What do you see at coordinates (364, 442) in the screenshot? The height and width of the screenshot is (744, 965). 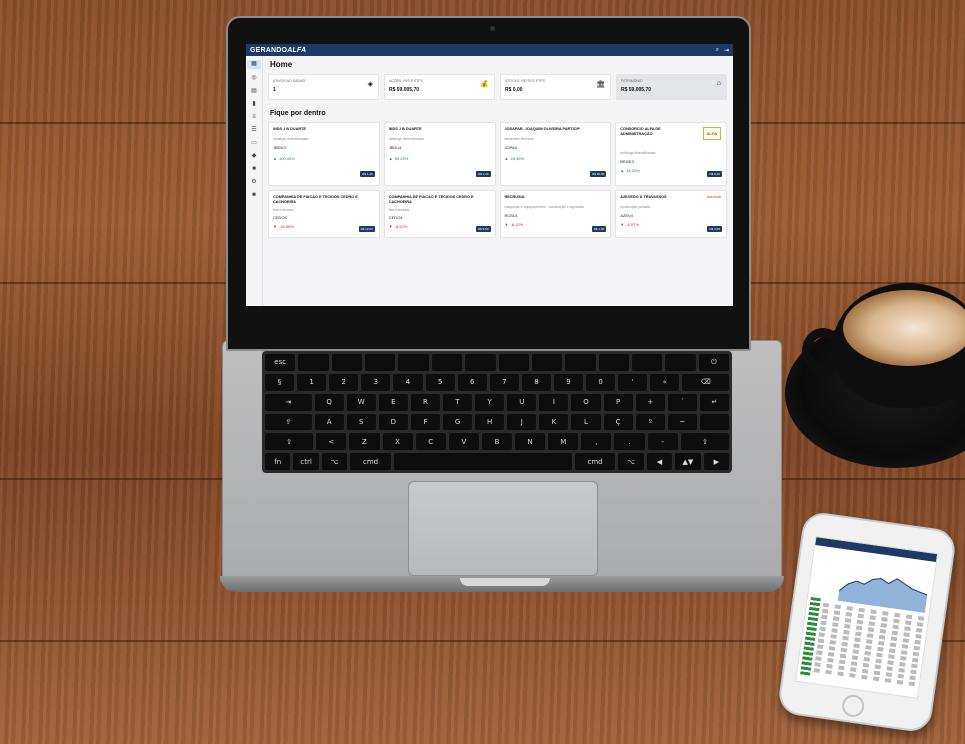 I see `key: Z` at bounding box center [364, 442].